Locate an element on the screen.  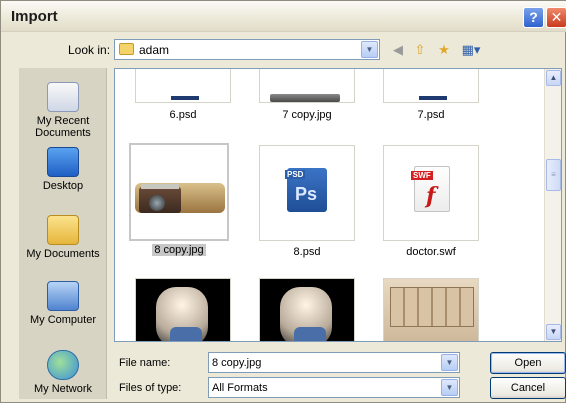
file-name: 6.psd is located at coordinates (183, 115).